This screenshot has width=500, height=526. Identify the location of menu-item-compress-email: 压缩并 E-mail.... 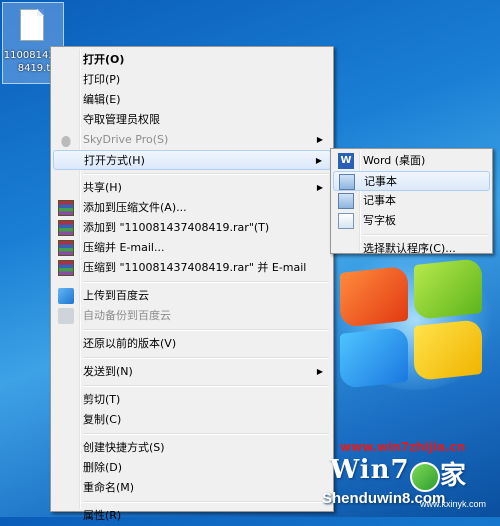
(192, 248).